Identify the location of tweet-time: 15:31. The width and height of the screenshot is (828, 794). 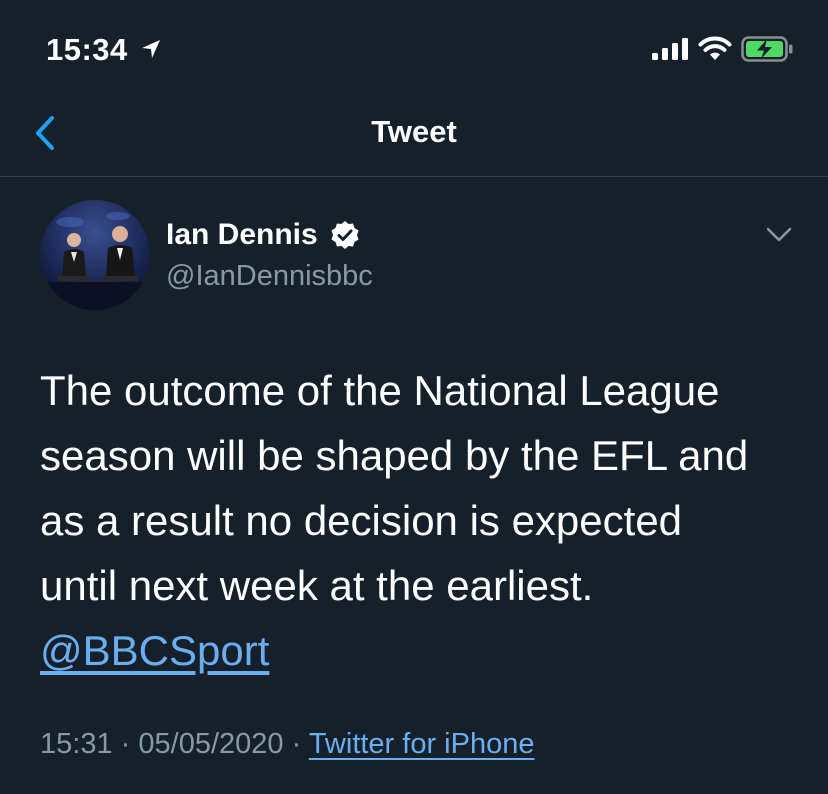
(76, 744).